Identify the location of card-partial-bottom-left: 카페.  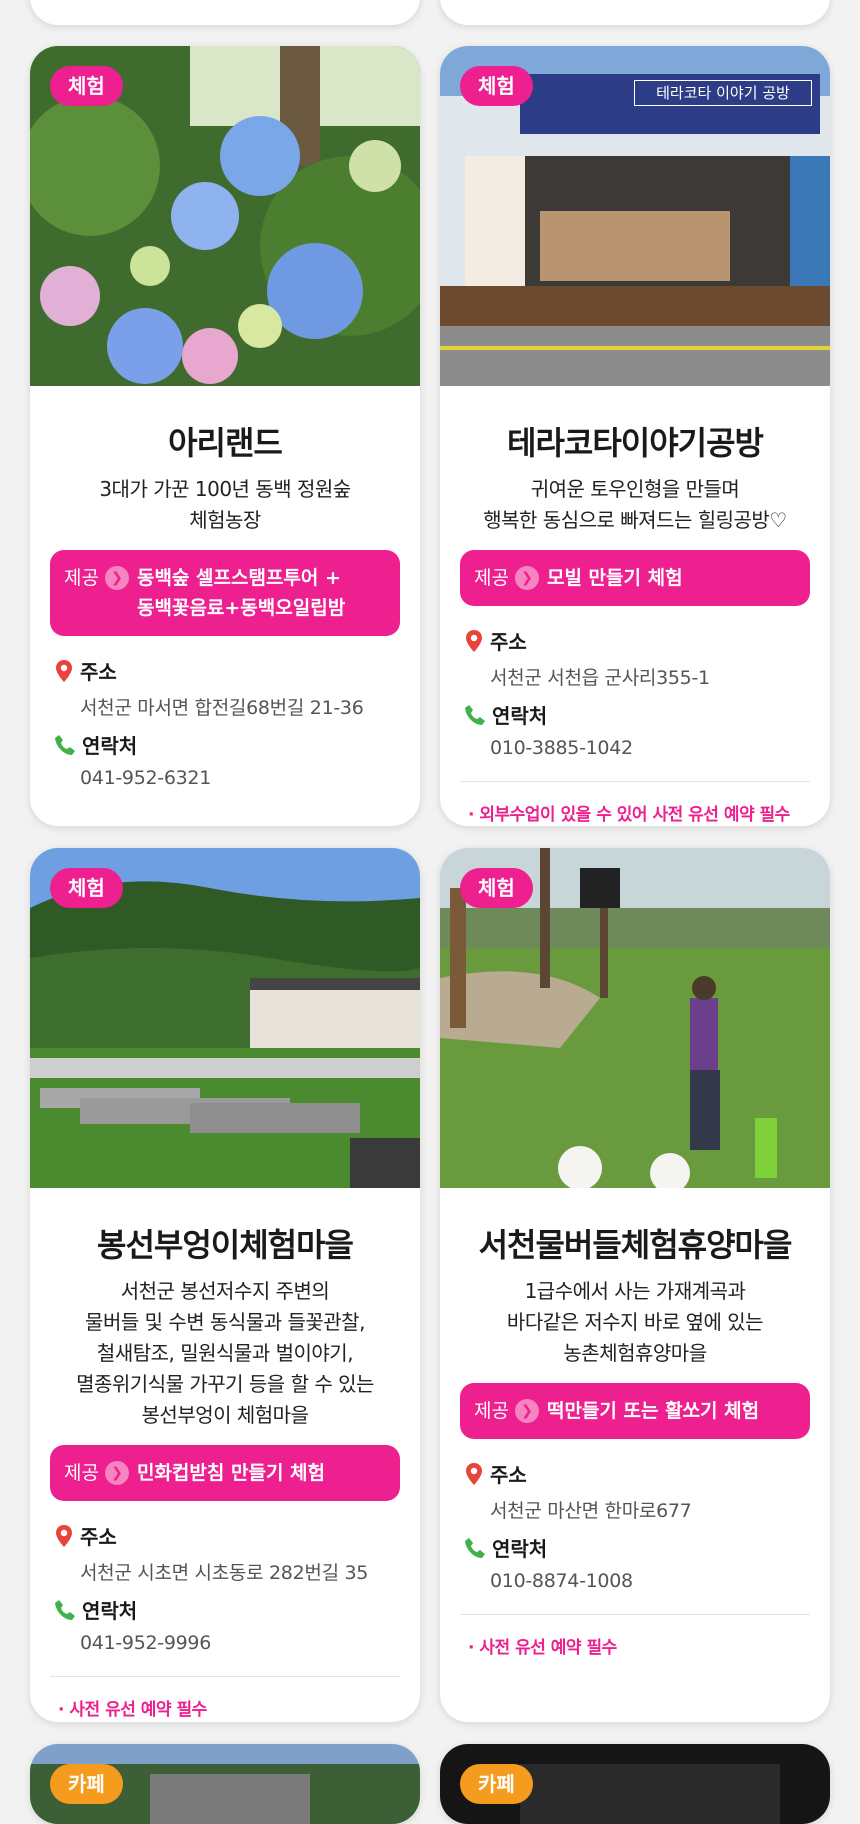
(225, 1784).